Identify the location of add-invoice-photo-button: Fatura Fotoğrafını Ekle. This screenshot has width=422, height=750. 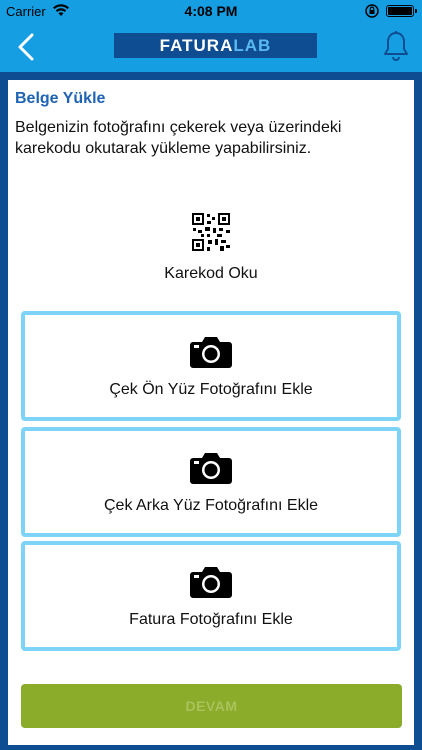
(211, 596).